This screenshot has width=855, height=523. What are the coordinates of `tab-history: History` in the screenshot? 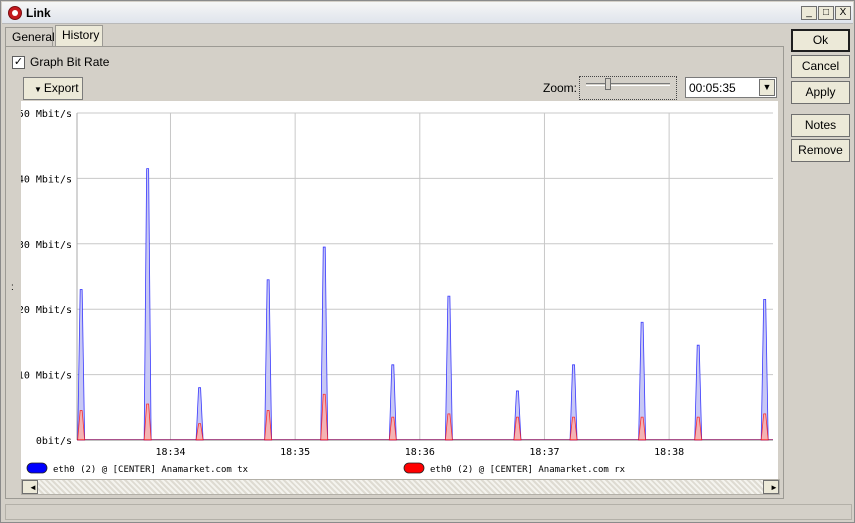 It's located at (79, 36).